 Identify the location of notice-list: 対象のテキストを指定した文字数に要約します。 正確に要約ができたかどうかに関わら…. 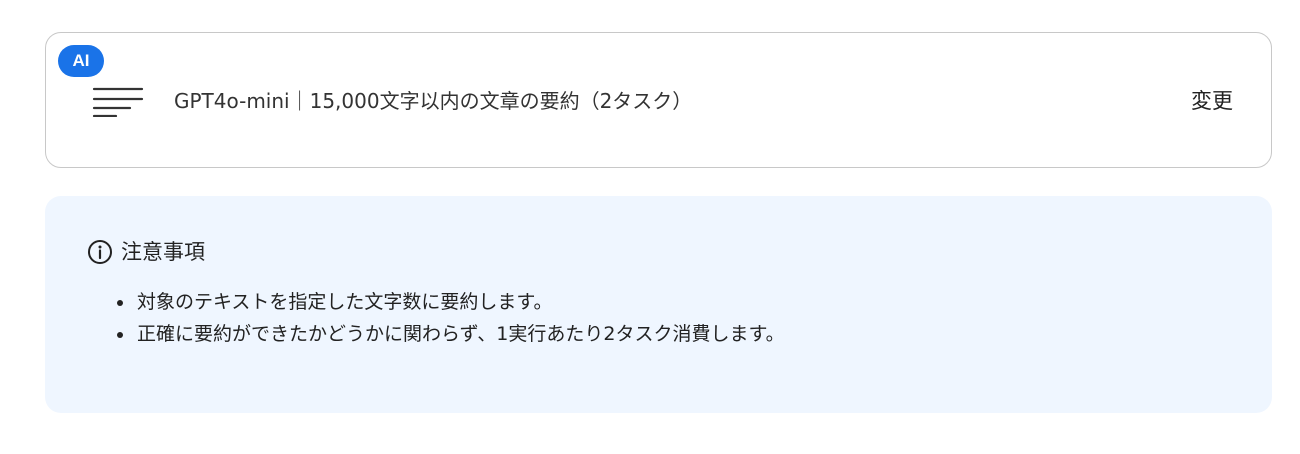
(450, 318).